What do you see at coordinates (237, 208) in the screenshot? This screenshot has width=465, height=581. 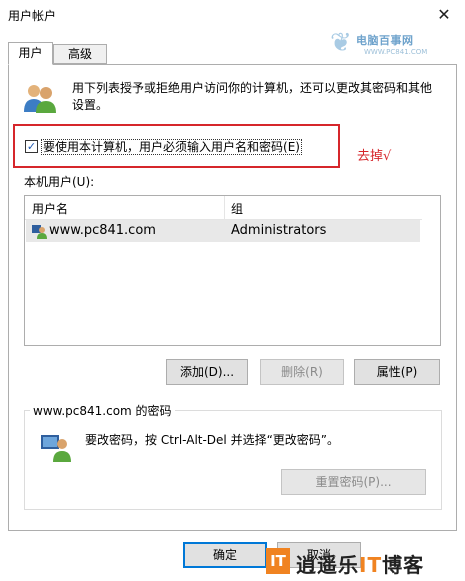 I see `column-header-group: 组` at bounding box center [237, 208].